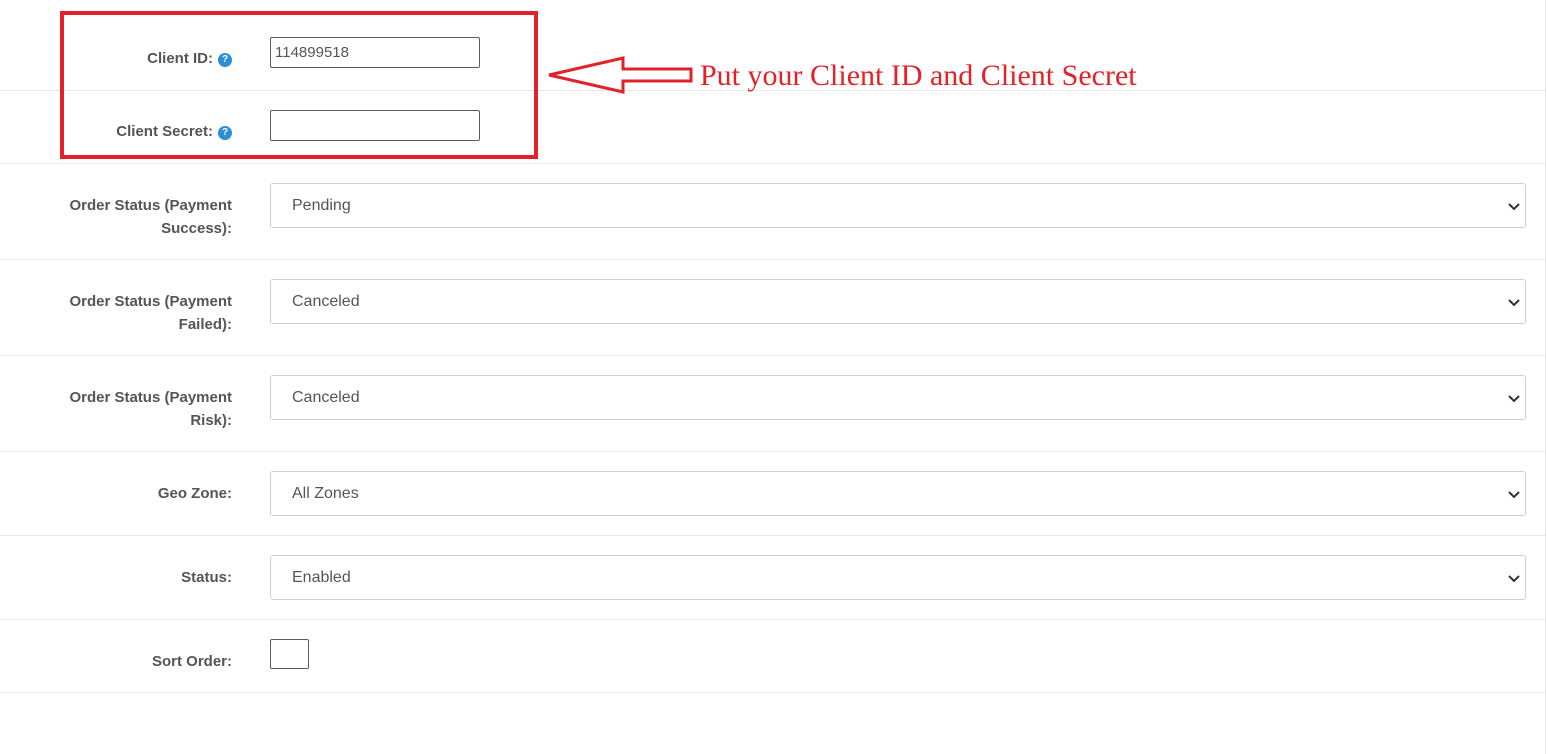 The image size is (1548, 754). Describe the element at coordinates (898, 397) in the screenshot. I see `order-status-risk-select: Canceled` at that location.